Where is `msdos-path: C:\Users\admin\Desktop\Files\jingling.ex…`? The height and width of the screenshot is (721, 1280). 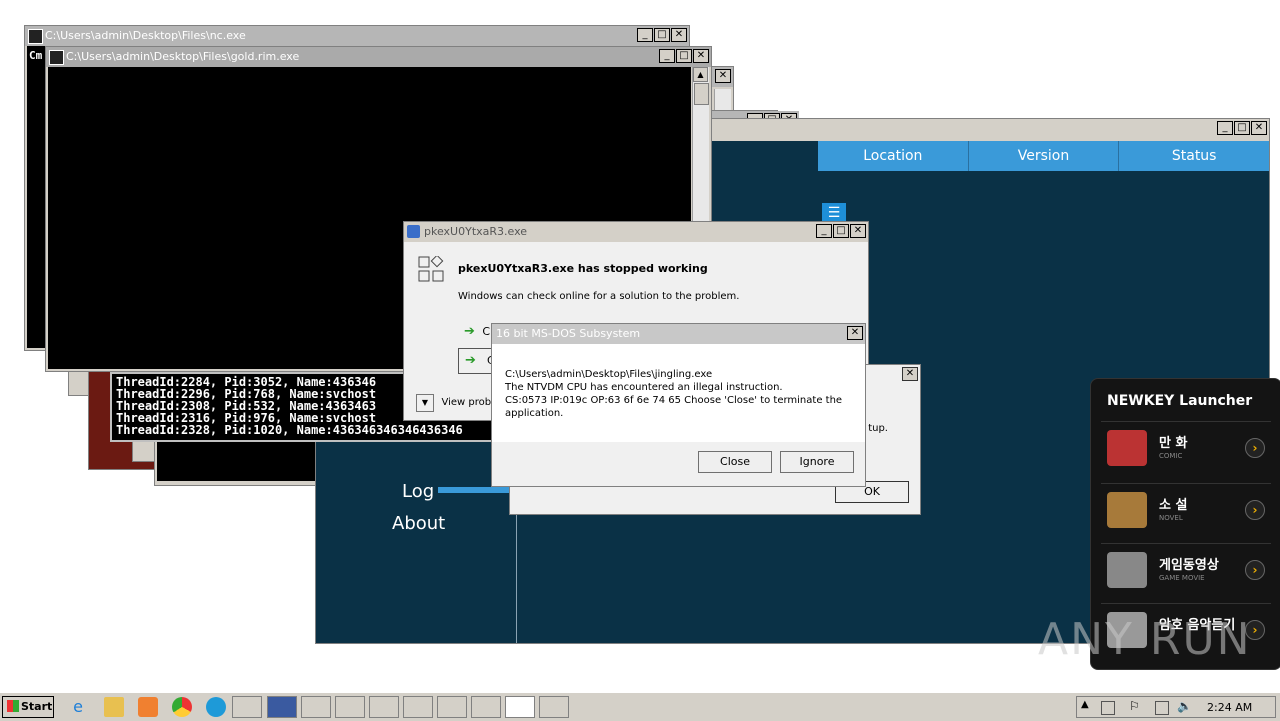 msdos-path: C:\Users\admin\Desktop\Files\jingling.ex… is located at coordinates (609, 374).